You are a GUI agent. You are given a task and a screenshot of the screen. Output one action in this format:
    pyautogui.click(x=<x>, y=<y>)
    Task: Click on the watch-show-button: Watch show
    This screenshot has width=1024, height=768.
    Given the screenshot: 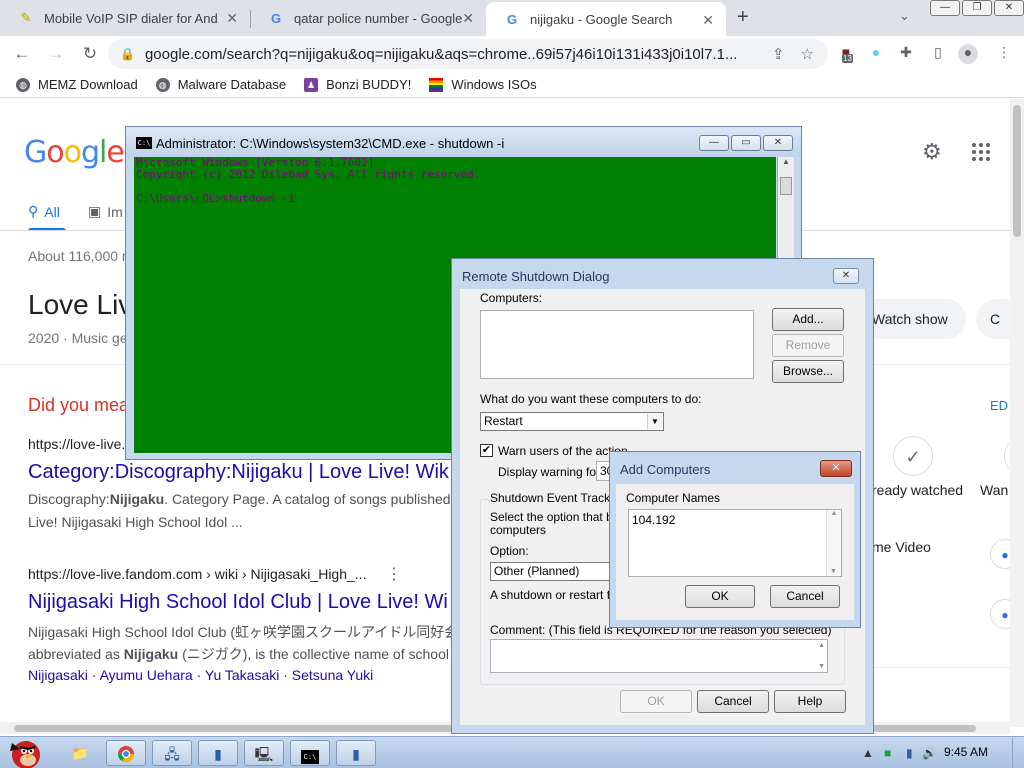 What is the action you would take?
    pyautogui.click(x=912, y=319)
    